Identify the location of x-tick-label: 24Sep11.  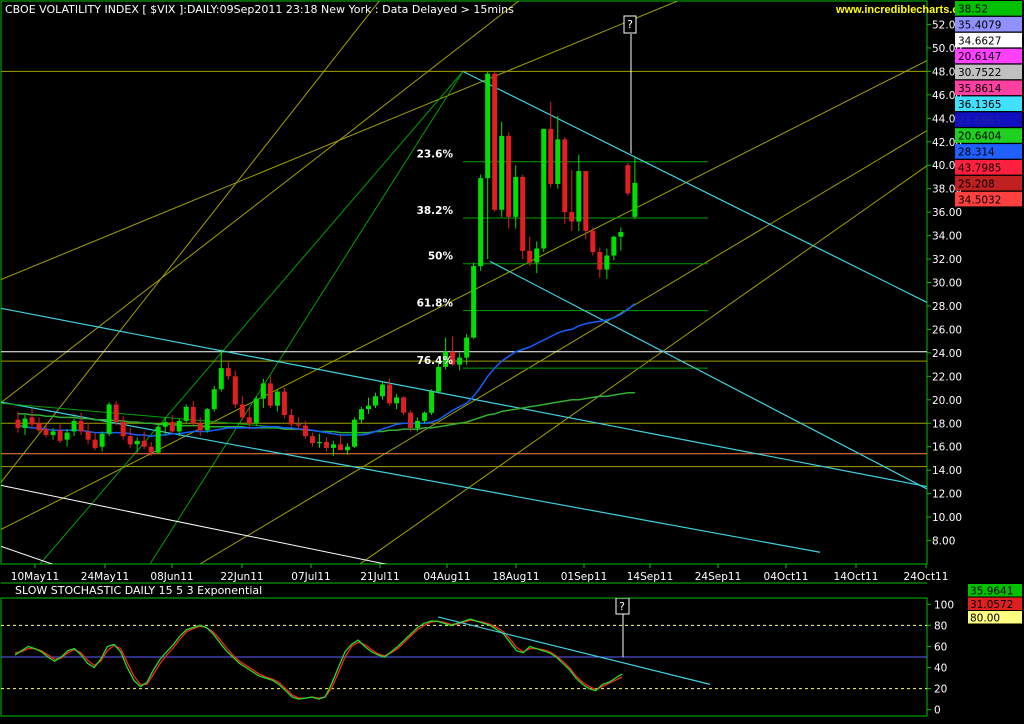
(718, 577).